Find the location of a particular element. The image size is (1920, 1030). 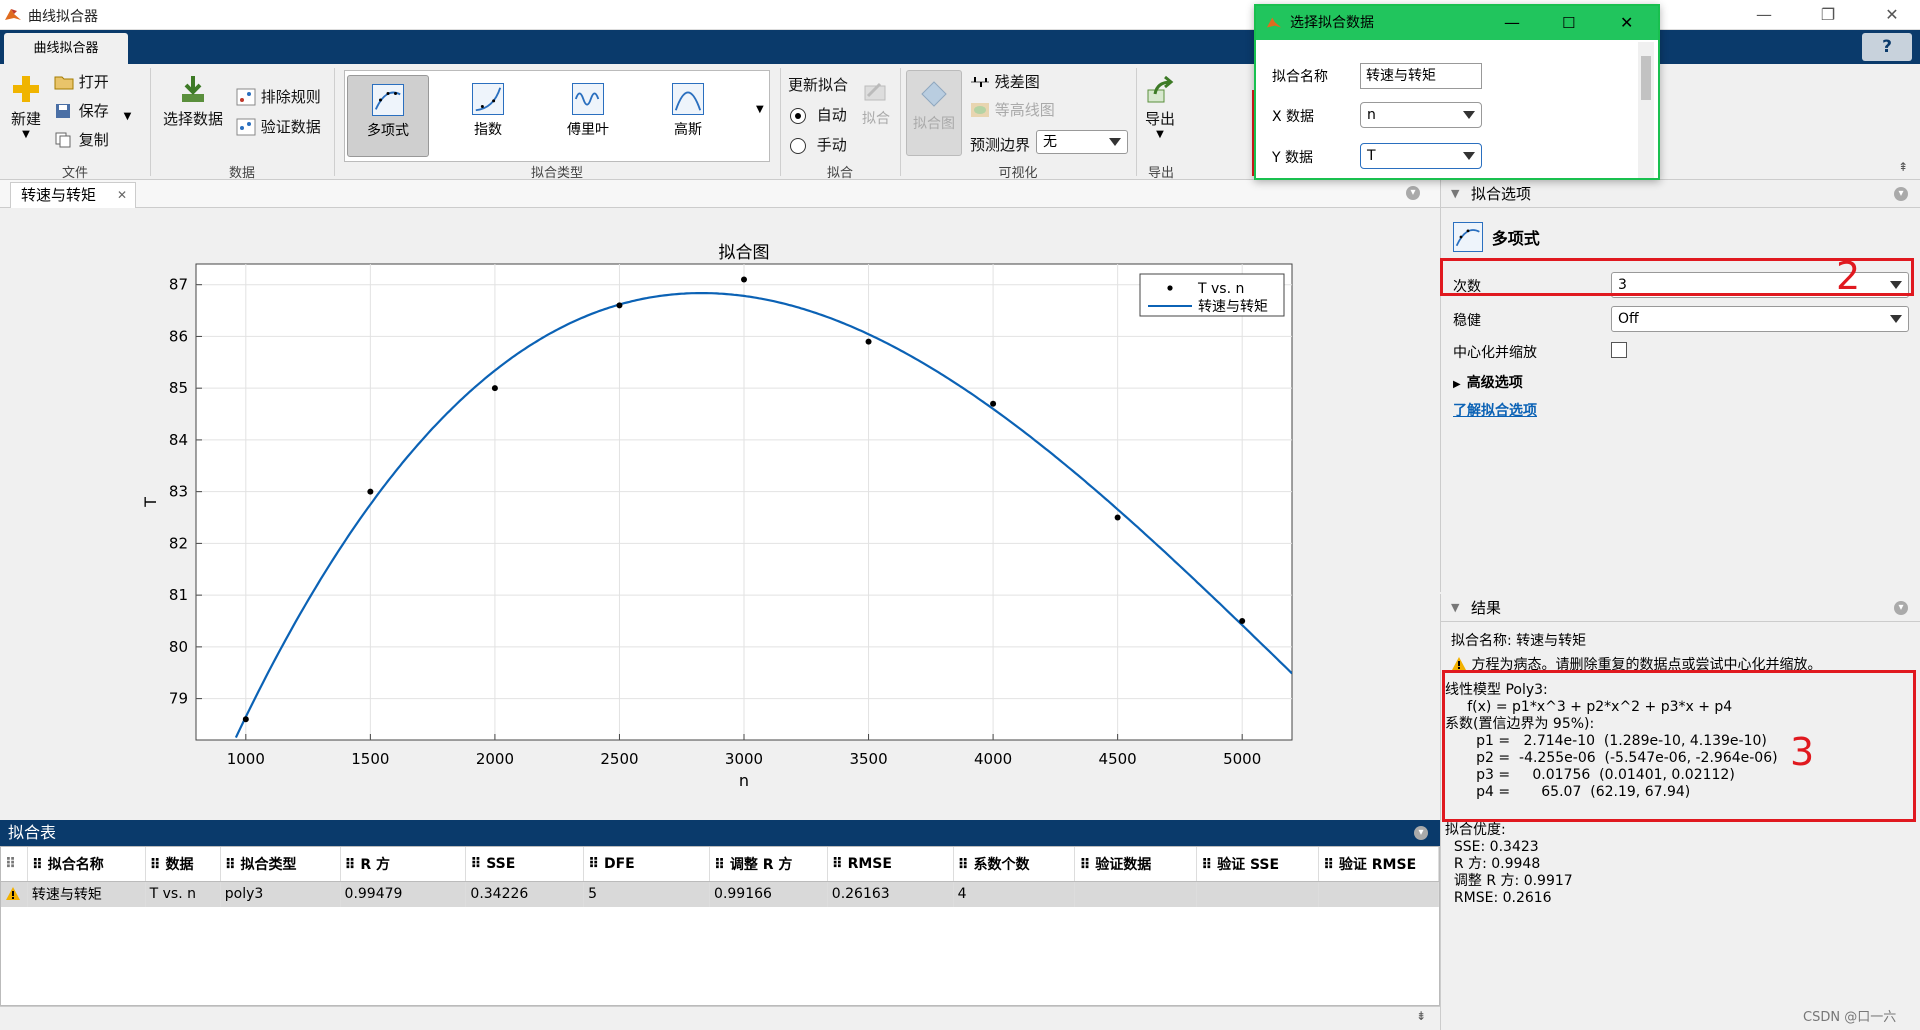

advanced-options-label: 高级选项 is located at coordinates (1494, 383).